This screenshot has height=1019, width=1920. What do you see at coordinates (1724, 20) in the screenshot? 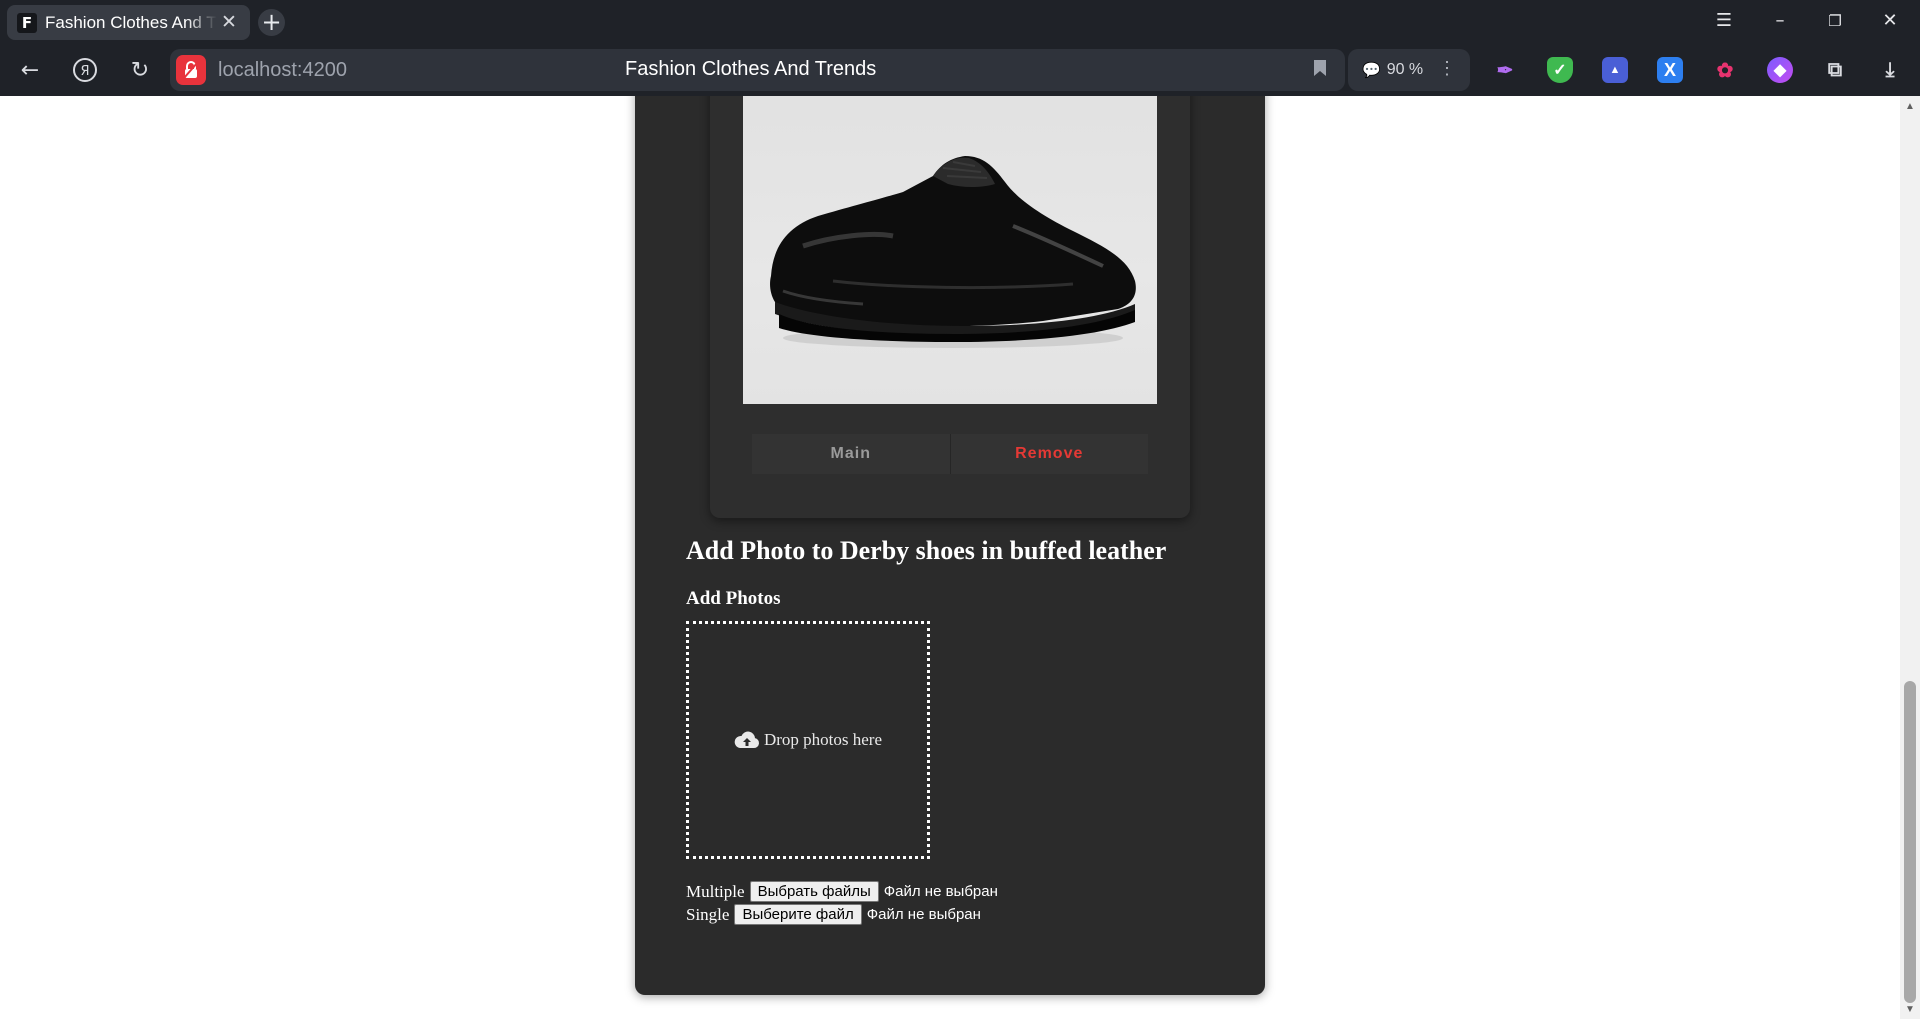
I see `tabs-menu-icon: ☰` at bounding box center [1724, 20].